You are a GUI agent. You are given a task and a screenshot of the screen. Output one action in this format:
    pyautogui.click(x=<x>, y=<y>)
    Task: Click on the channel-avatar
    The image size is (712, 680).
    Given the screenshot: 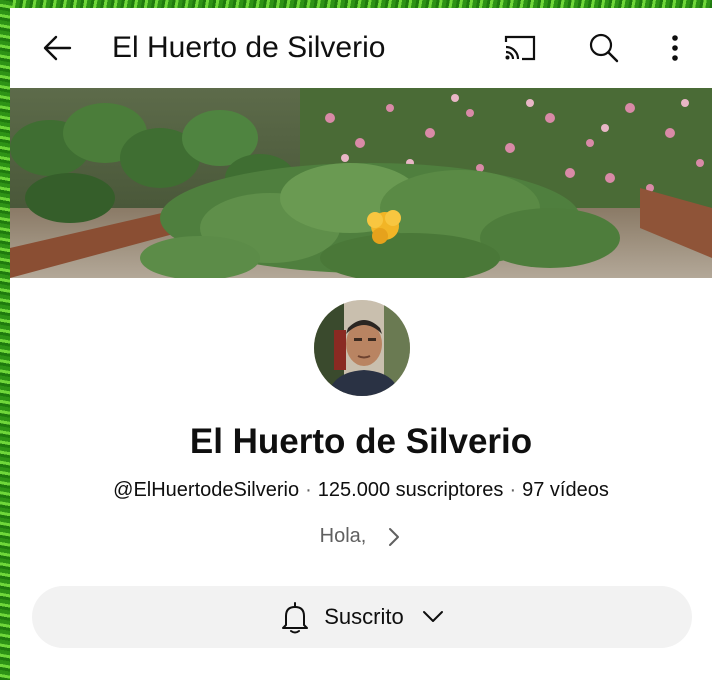 What is the action you would take?
    pyautogui.click(x=362, y=348)
    